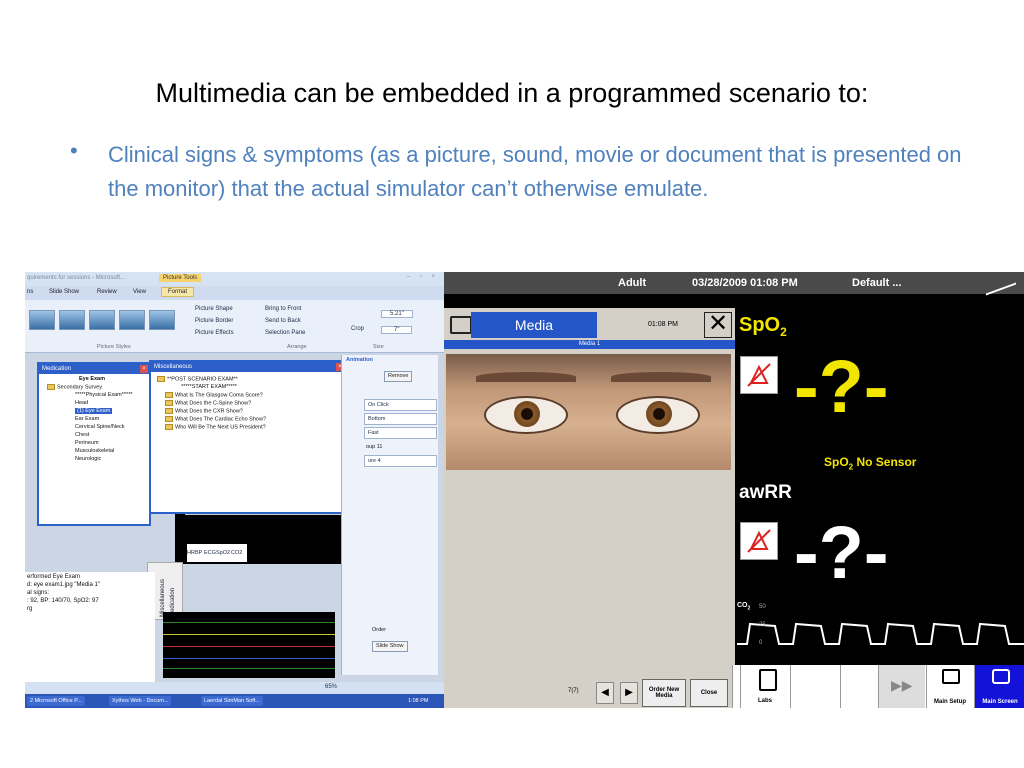 This screenshot has width=1024, height=768. What do you see at coordinates (88, 459) in the screenshot?
I see `tree-item: Neurologic` at bounding box center [88, 459].